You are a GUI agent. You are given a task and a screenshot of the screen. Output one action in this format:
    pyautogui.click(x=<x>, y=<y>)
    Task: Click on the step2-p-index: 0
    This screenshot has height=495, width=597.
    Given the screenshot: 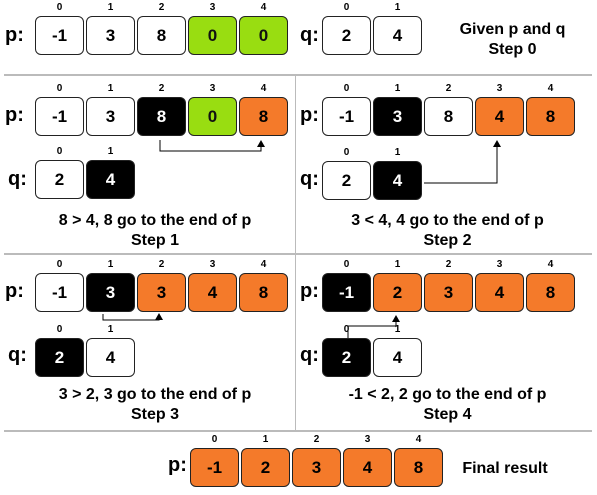 What is the action you would take?
    pyautogui.click(x=346, y=88)
    